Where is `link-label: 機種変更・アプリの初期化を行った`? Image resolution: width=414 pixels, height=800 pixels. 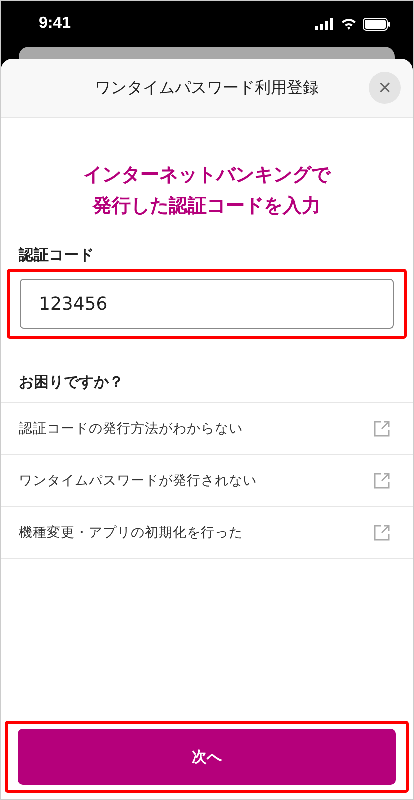 link-label: 機種変更・アプリの初期化を行った is located at coordinates (131, 533).